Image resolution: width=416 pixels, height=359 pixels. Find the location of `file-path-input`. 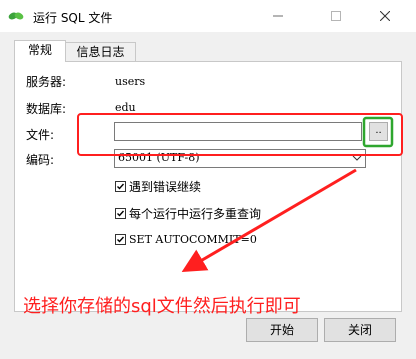

file-path-input is located at coordinates (238, 131).